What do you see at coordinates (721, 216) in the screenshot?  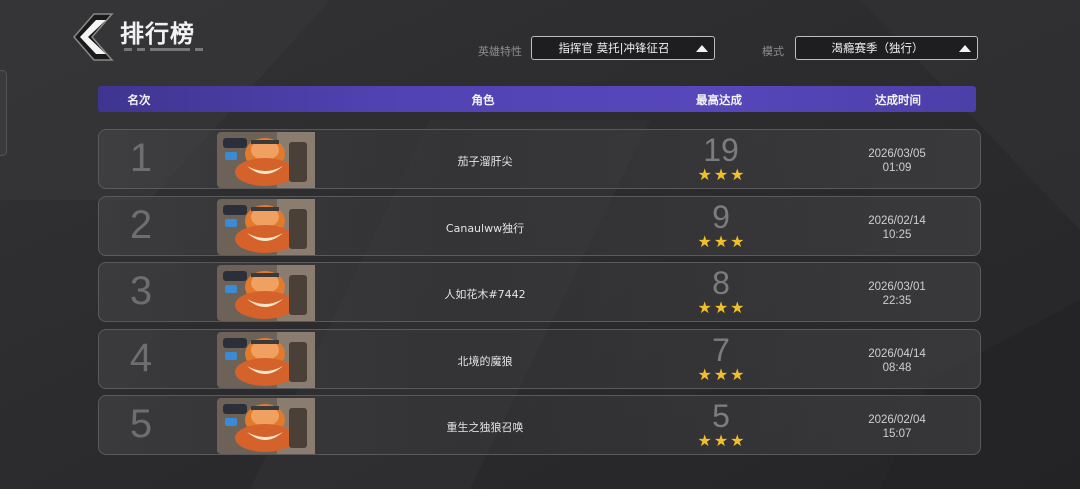 I see `best-score: 9` at bounding box center [721, 216].